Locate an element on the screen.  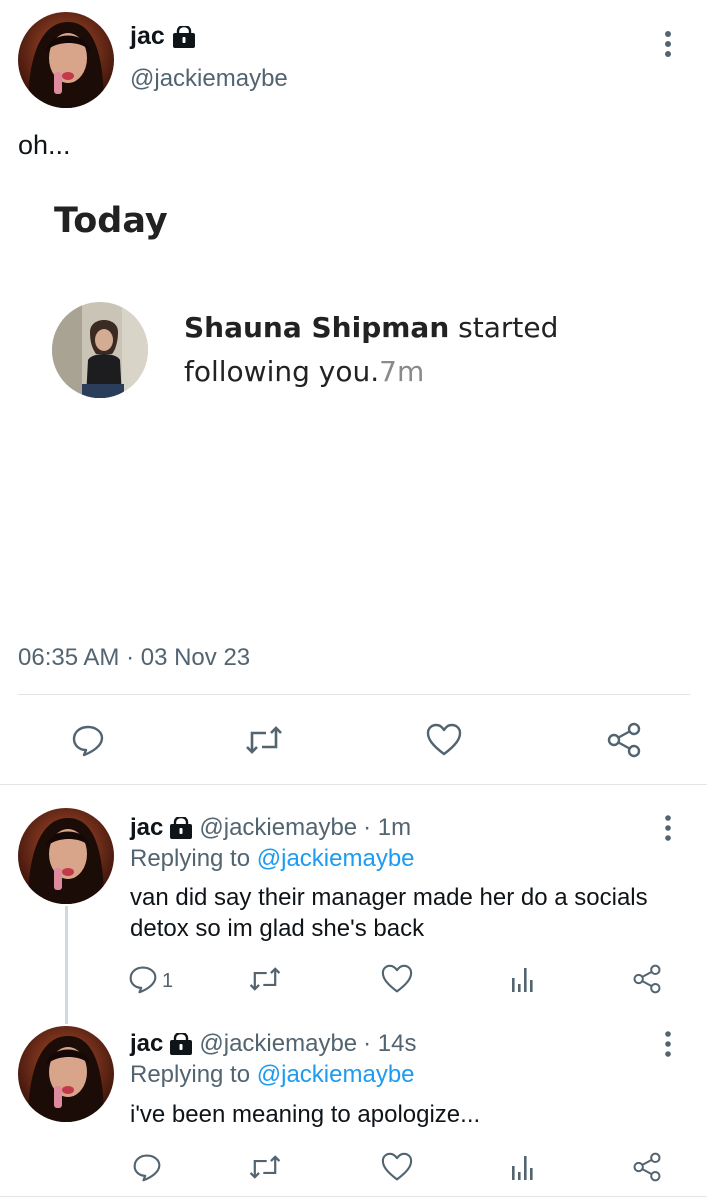
reply-button: 1 is located at coordinates (150, 981).